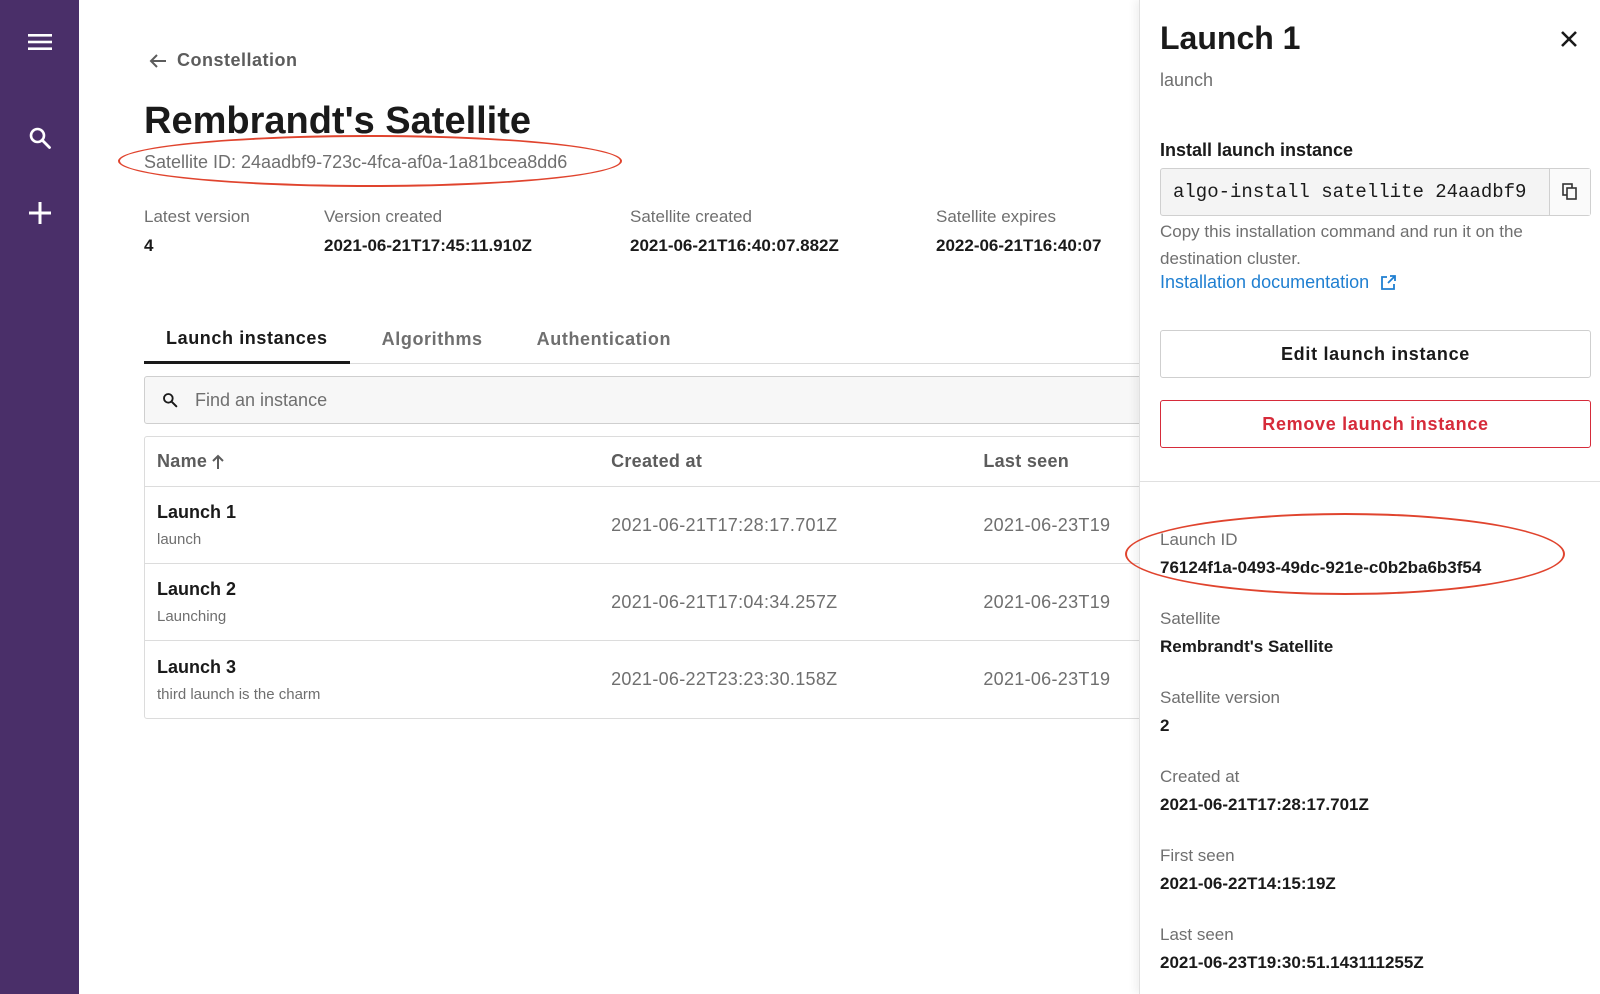  I want to click on copy-button, so click(1569, 192).